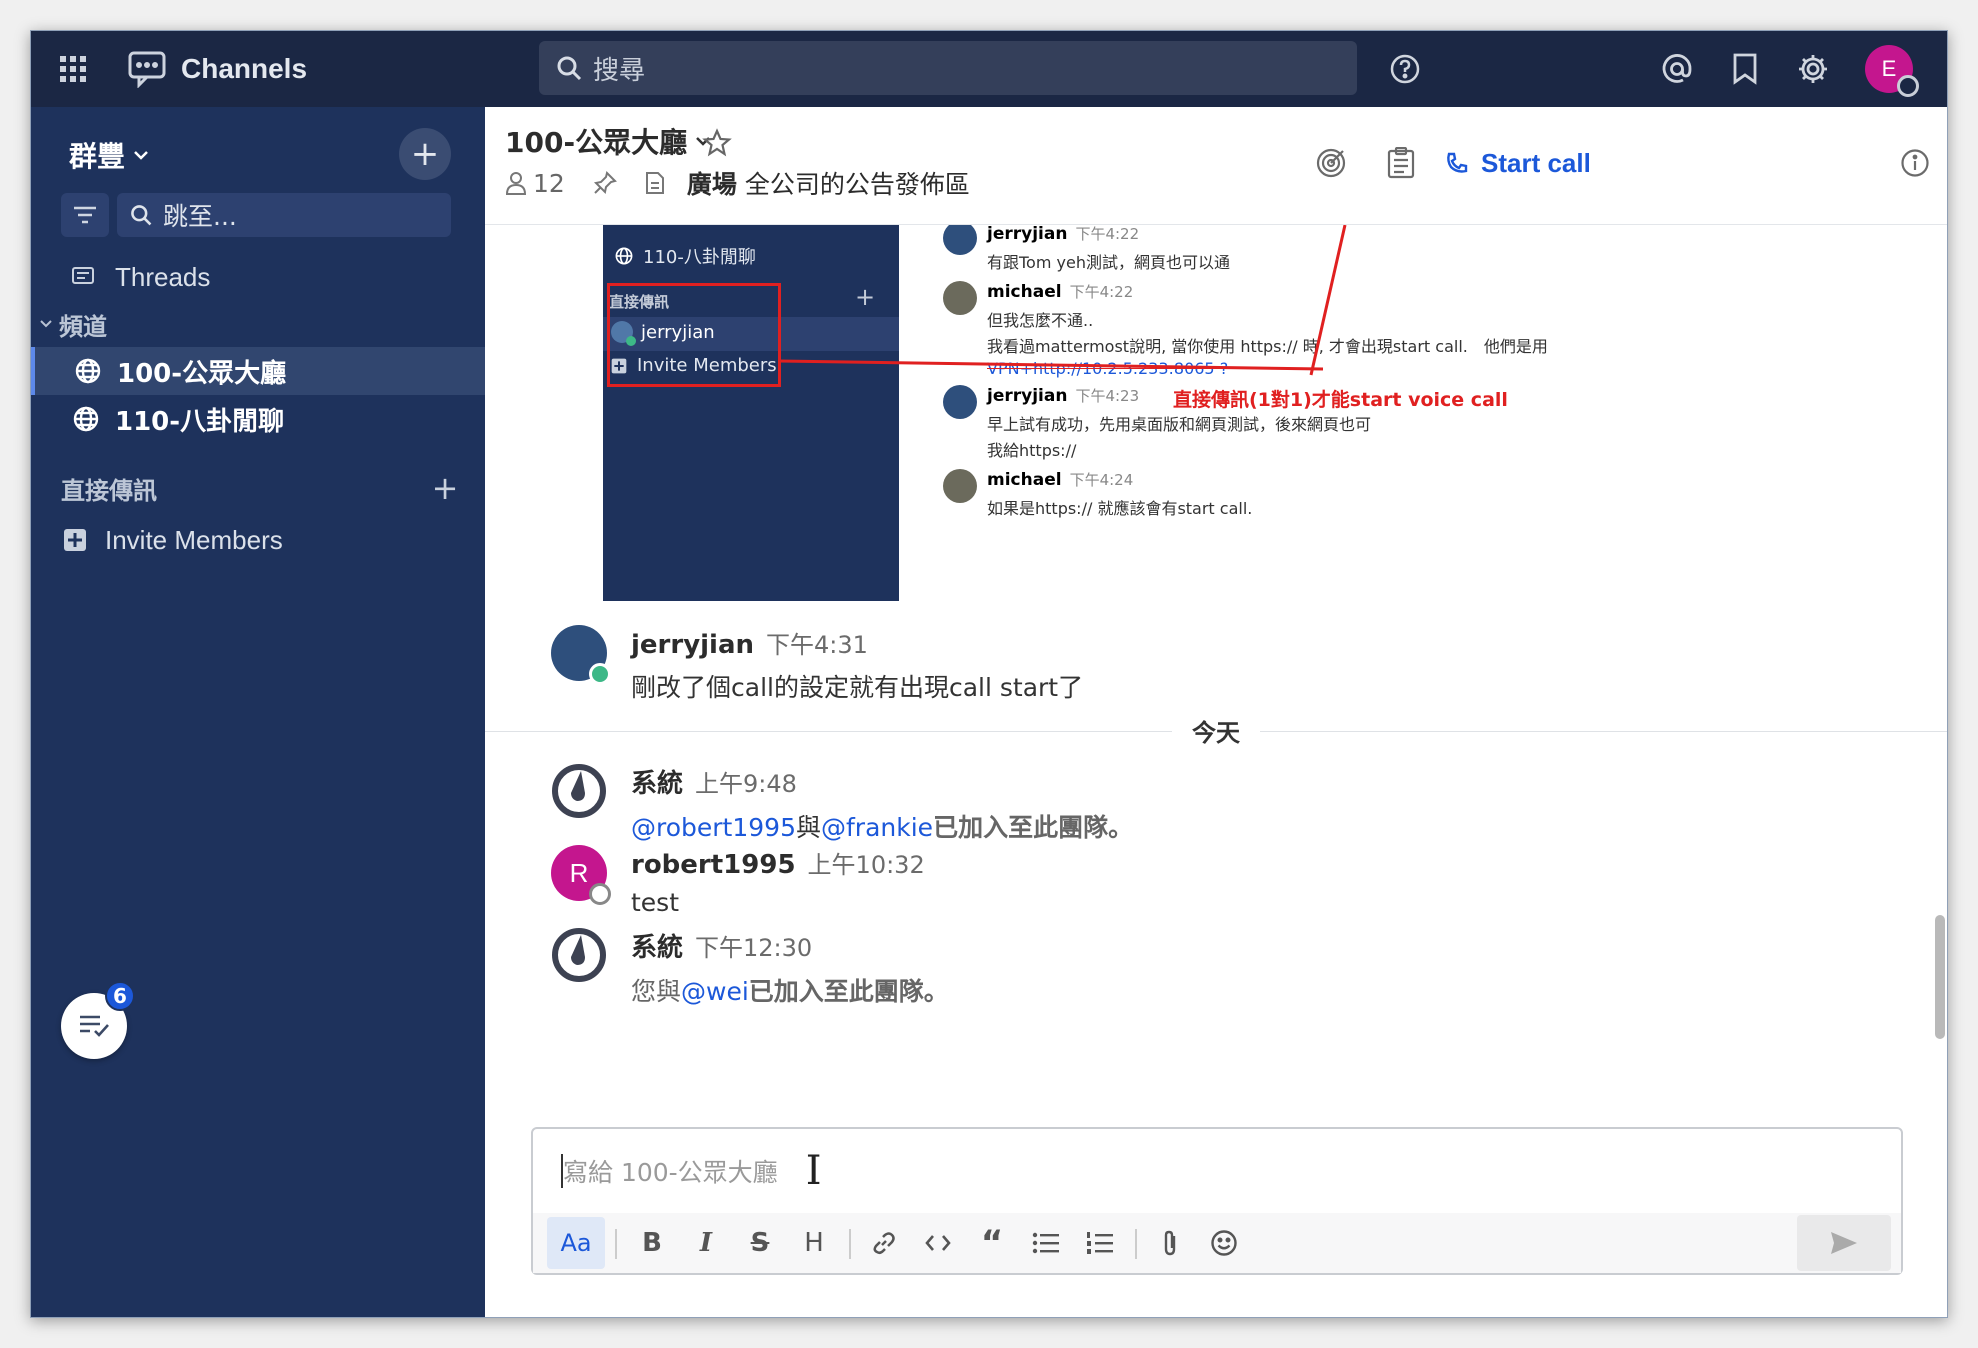 The image size is (1978, 1348). What do you see at coordinates (258, 488) in the screenshot?
I see `dm-category: 直接傳訊` at bounding box center [258, 488].